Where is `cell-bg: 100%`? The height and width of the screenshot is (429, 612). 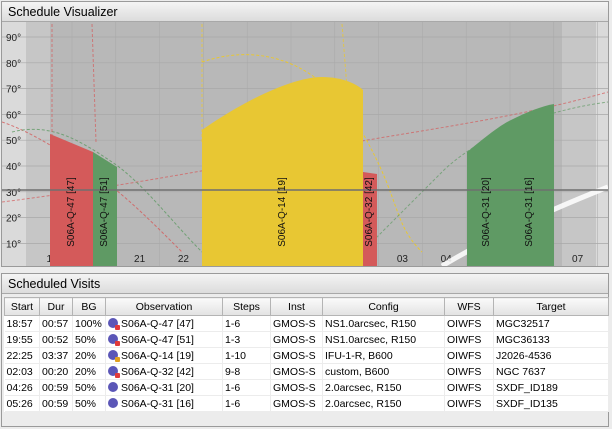
cell-bg: 100% is located at coordinates (89, 323).